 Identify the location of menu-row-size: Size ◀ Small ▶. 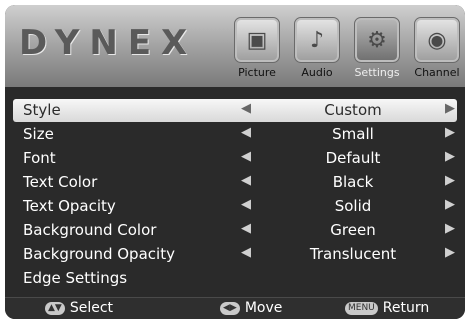
(235, 134).